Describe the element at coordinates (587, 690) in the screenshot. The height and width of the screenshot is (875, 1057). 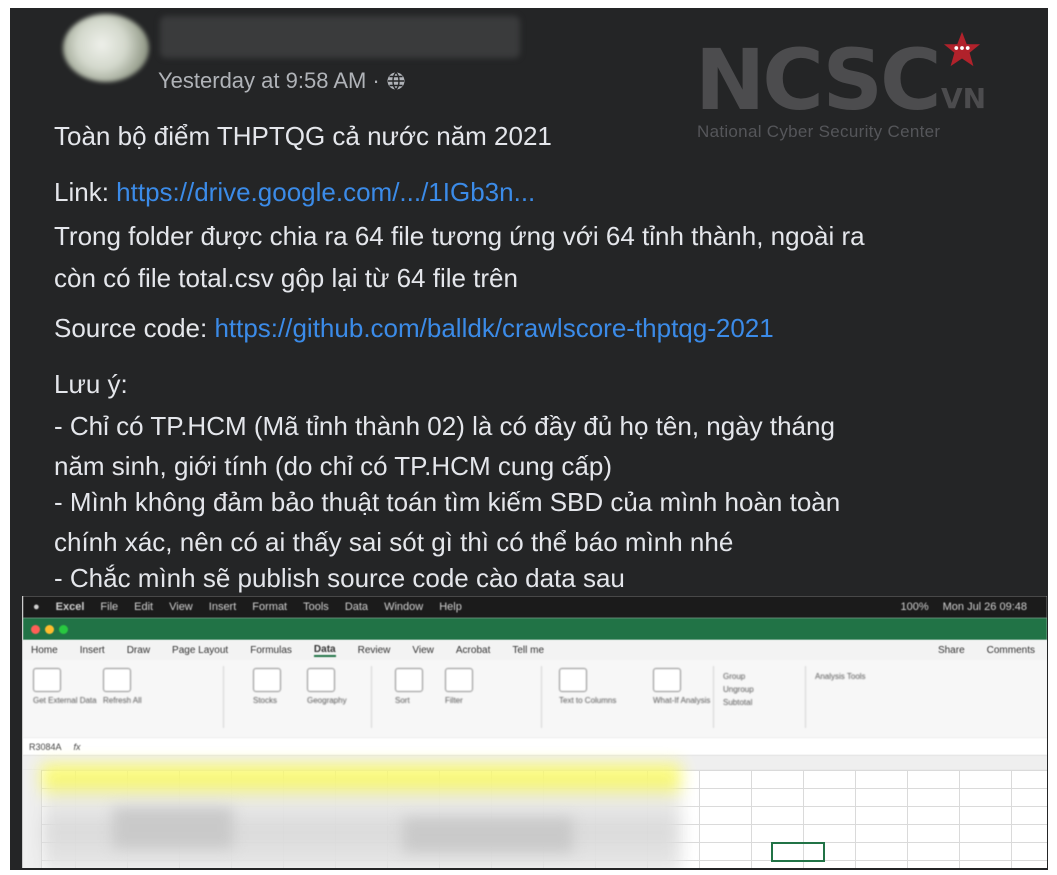
I see `text-to-columns-button: Text to Columns` at that location.